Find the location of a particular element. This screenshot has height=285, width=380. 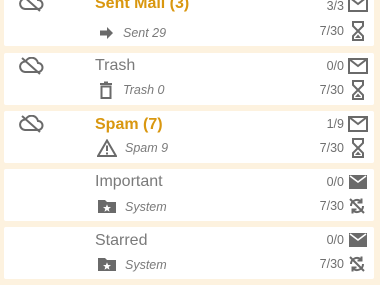

folder-subtitle: Spam 9 is located at coordinates (147, 148).